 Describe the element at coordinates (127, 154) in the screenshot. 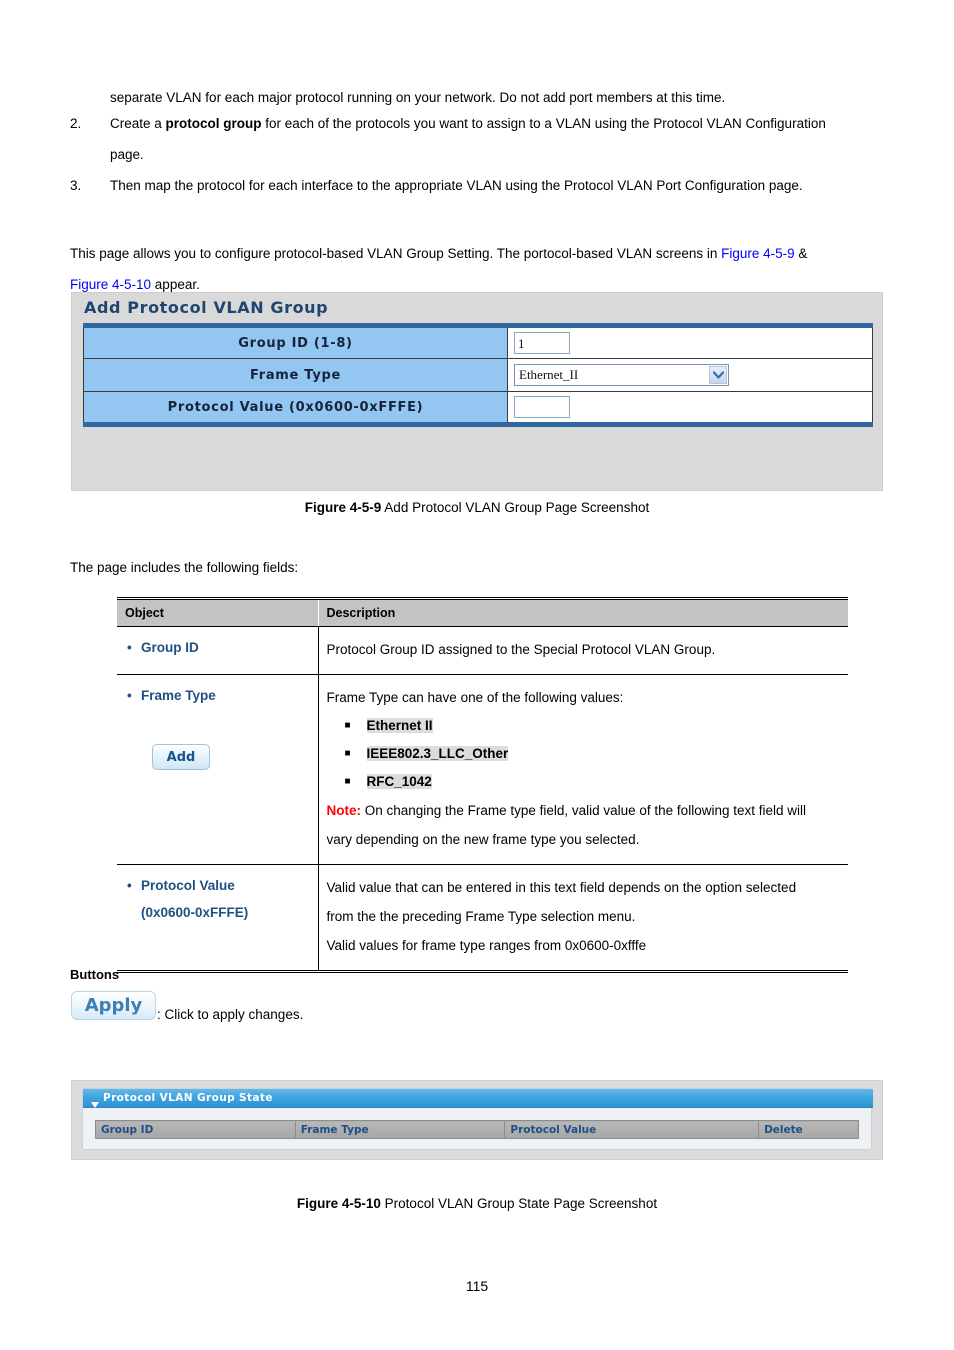

I see `step-continuation: page.` at that location.